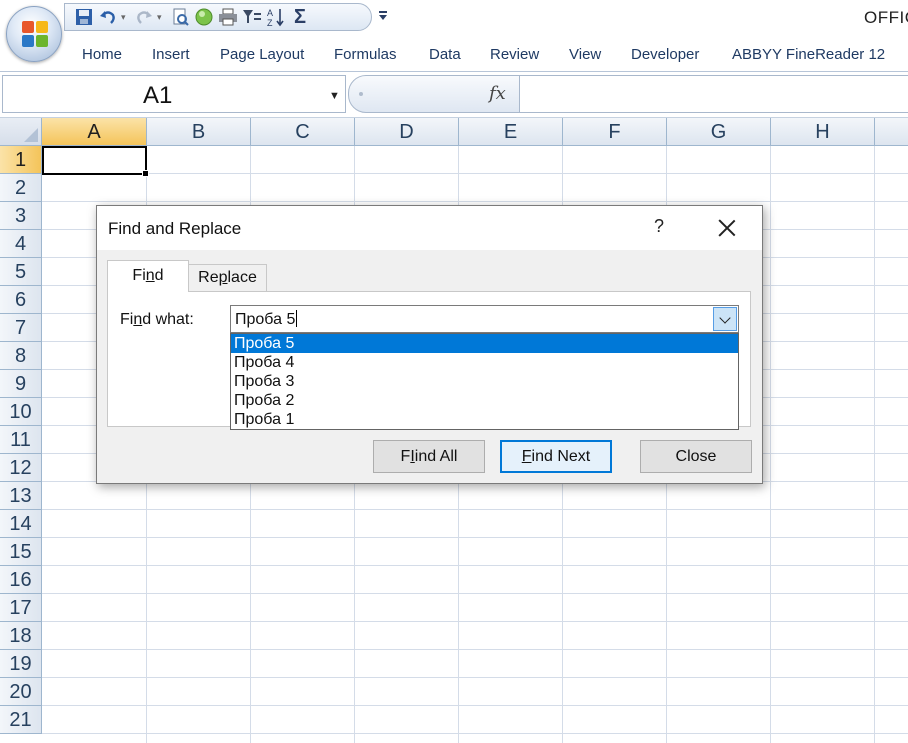  Describe the element at coordinates (208, 277) in the screenshot. I see `tab-replace-label: Re` at that location.